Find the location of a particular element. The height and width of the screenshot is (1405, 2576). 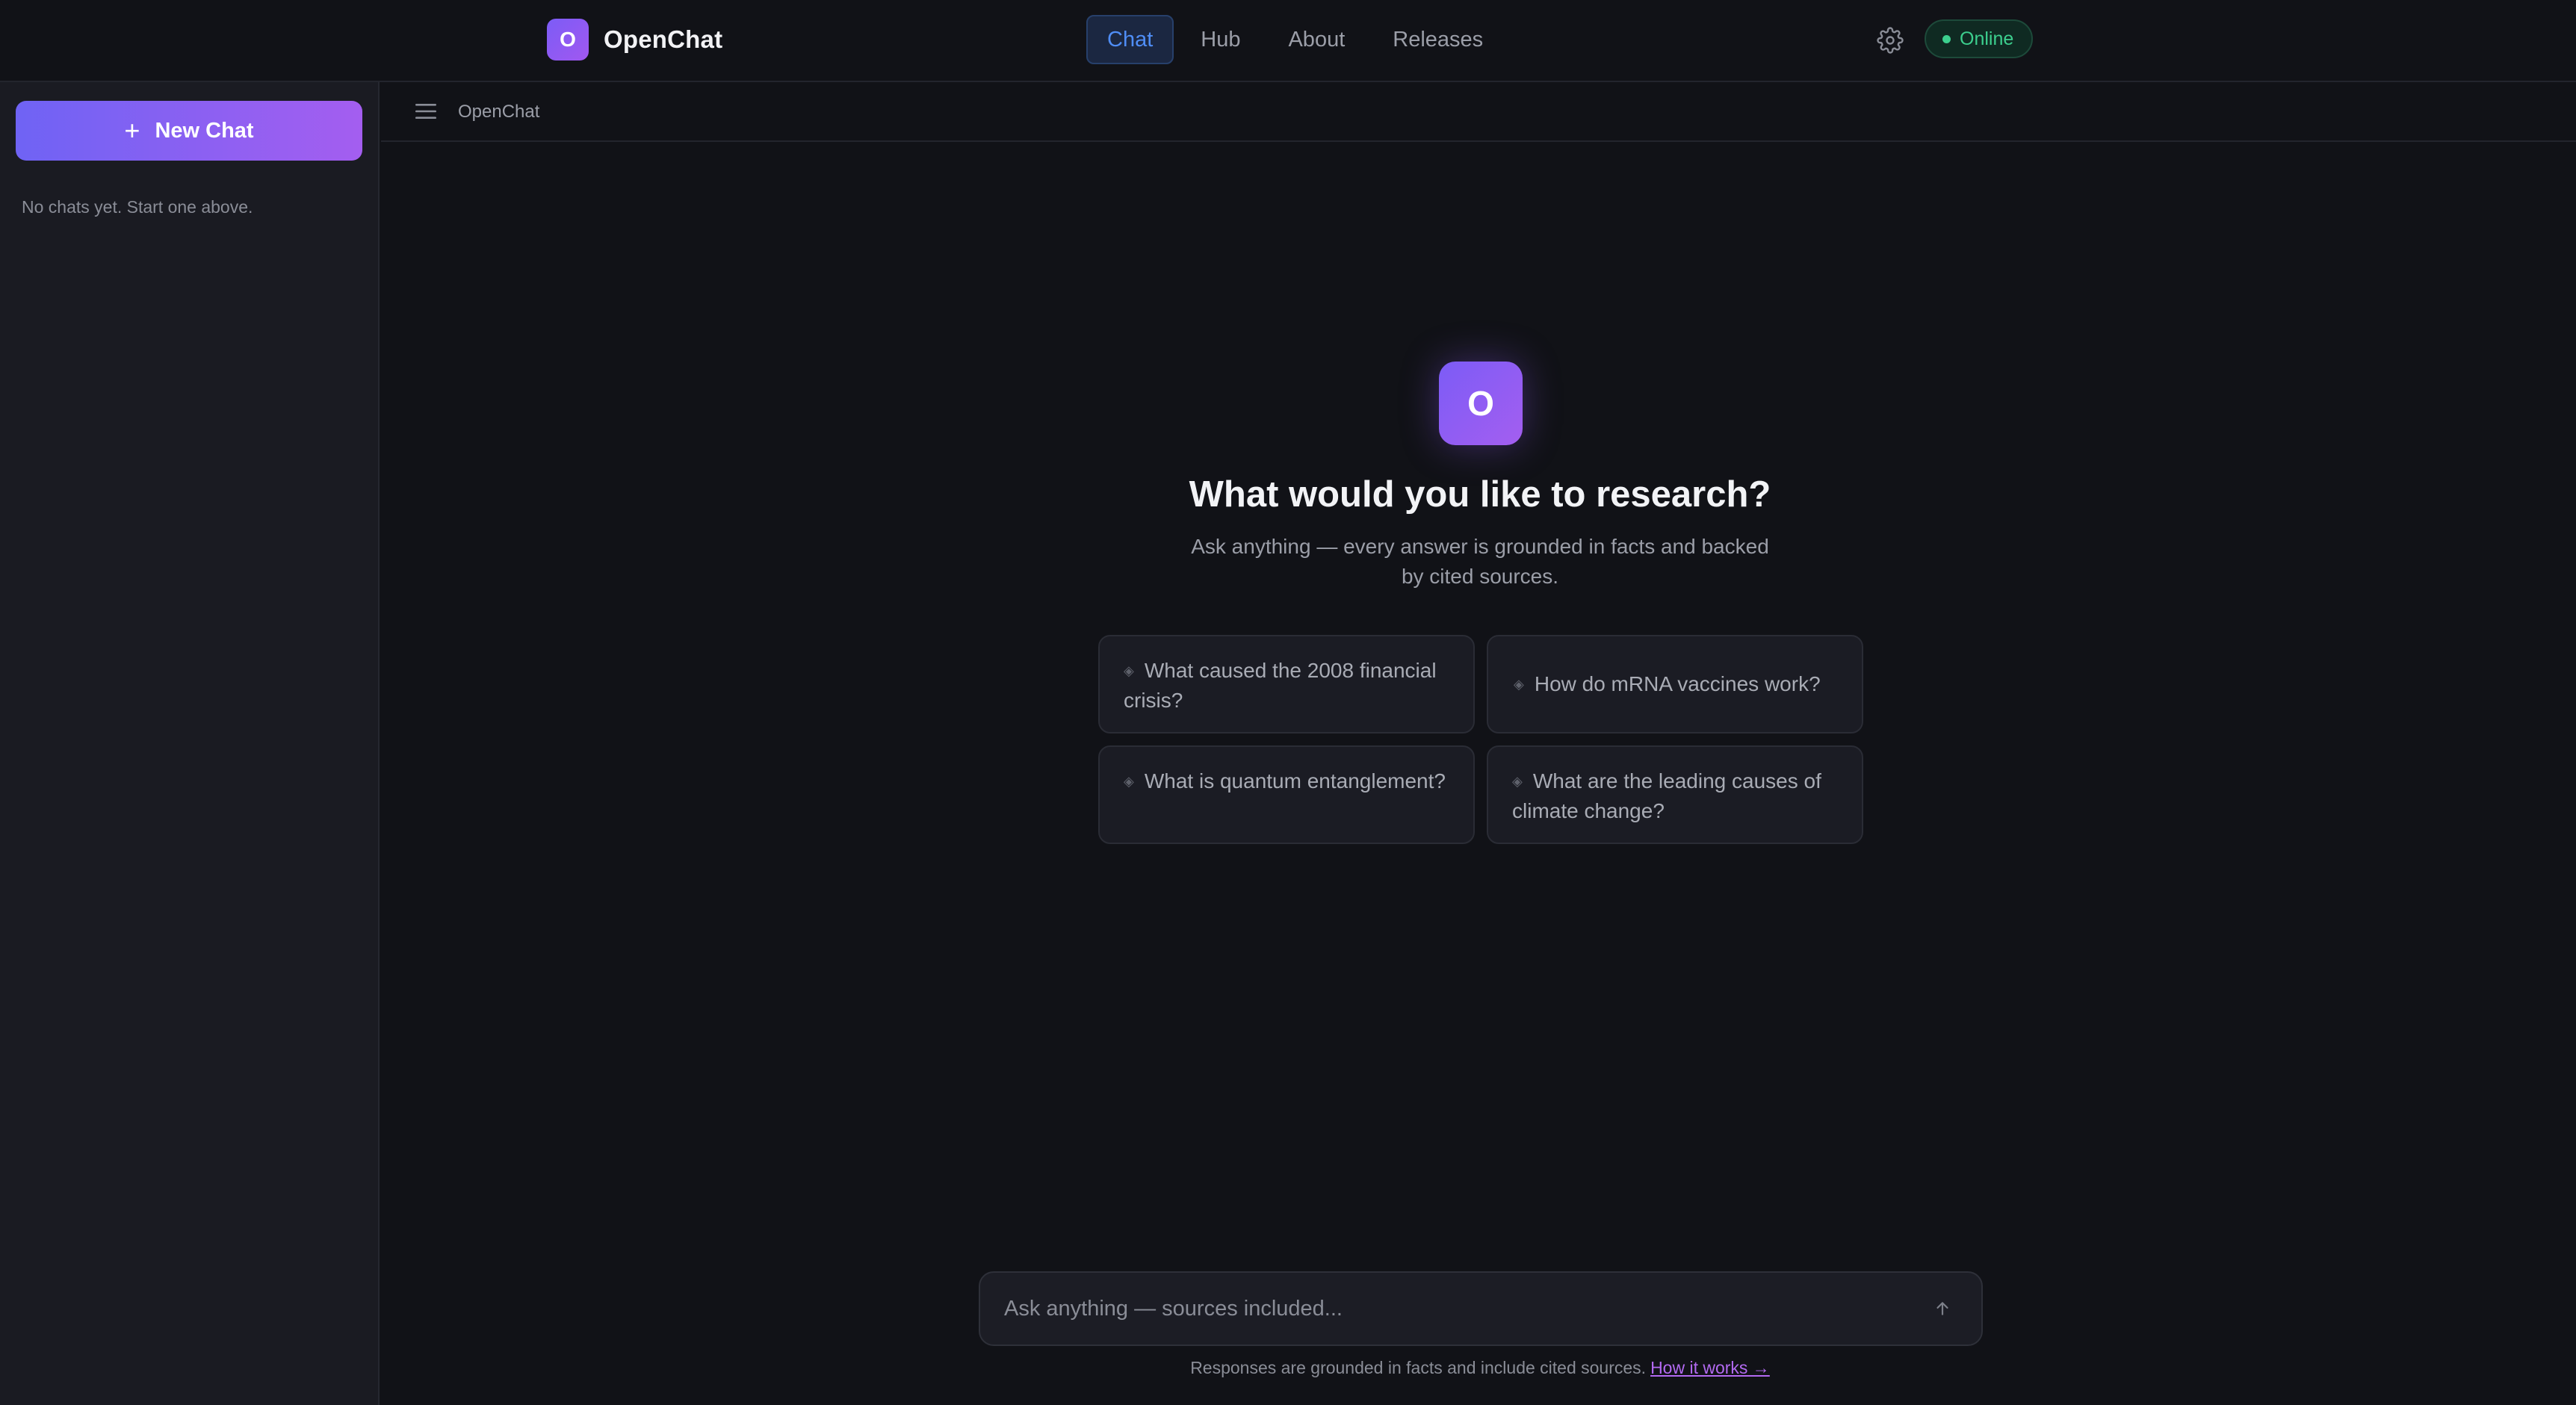

main-nav: Chat Hub About Releases is located at coordinates (1298, 39).